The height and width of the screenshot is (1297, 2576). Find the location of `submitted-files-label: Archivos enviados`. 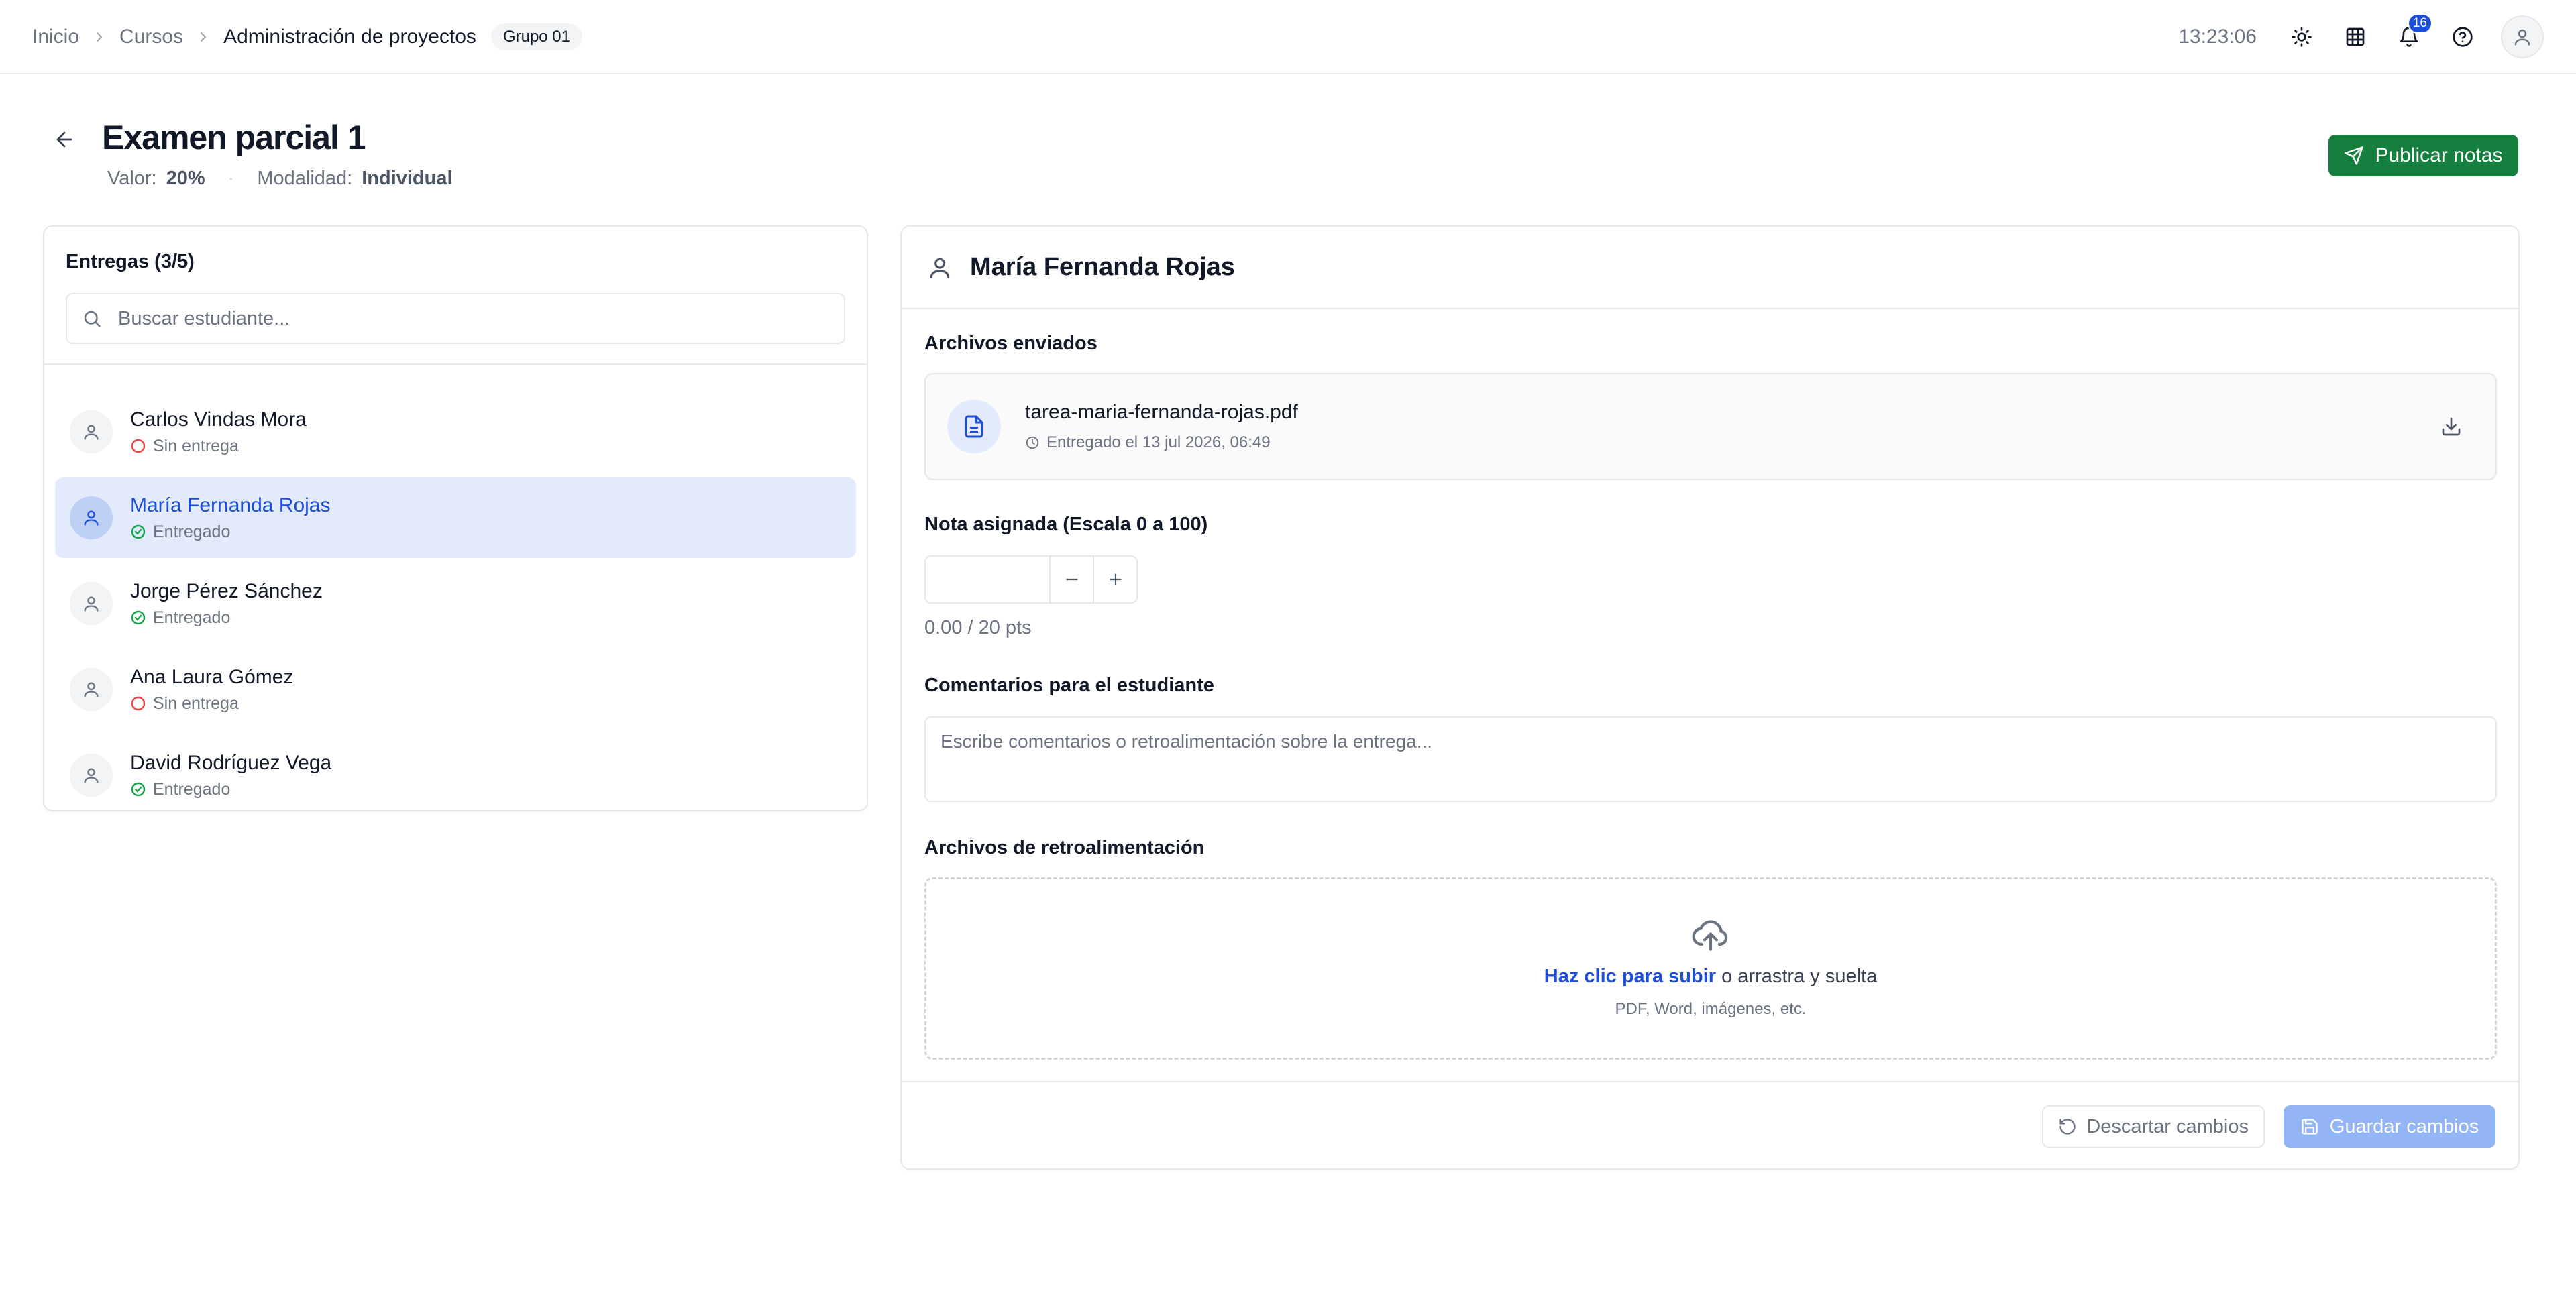

submitted-files-label: Archivos enviados is located at coordinates (1010, 343).